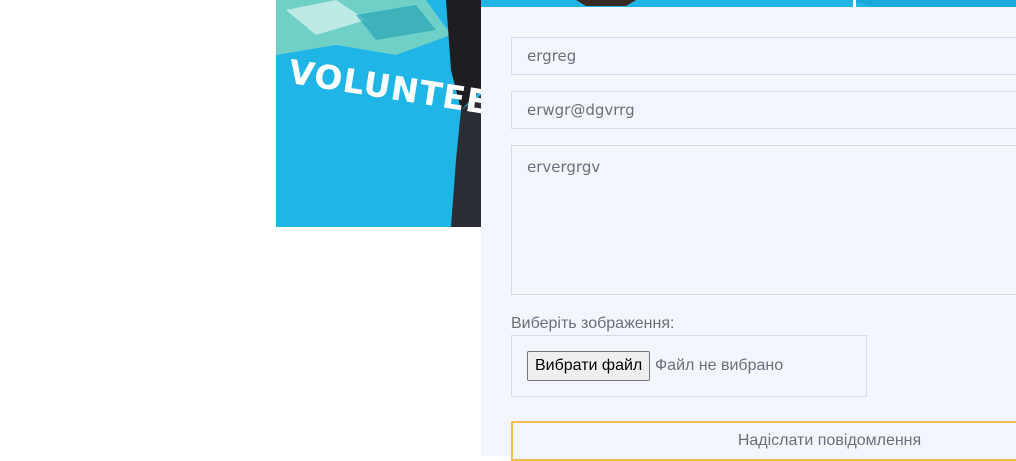 The height and width of the screenshot is (461, 1016). What do you see at coordinates (763, 441) in the screenshot?
I see `send-message-button: Надіслати повідомлення` at bounding box center [763, 441].